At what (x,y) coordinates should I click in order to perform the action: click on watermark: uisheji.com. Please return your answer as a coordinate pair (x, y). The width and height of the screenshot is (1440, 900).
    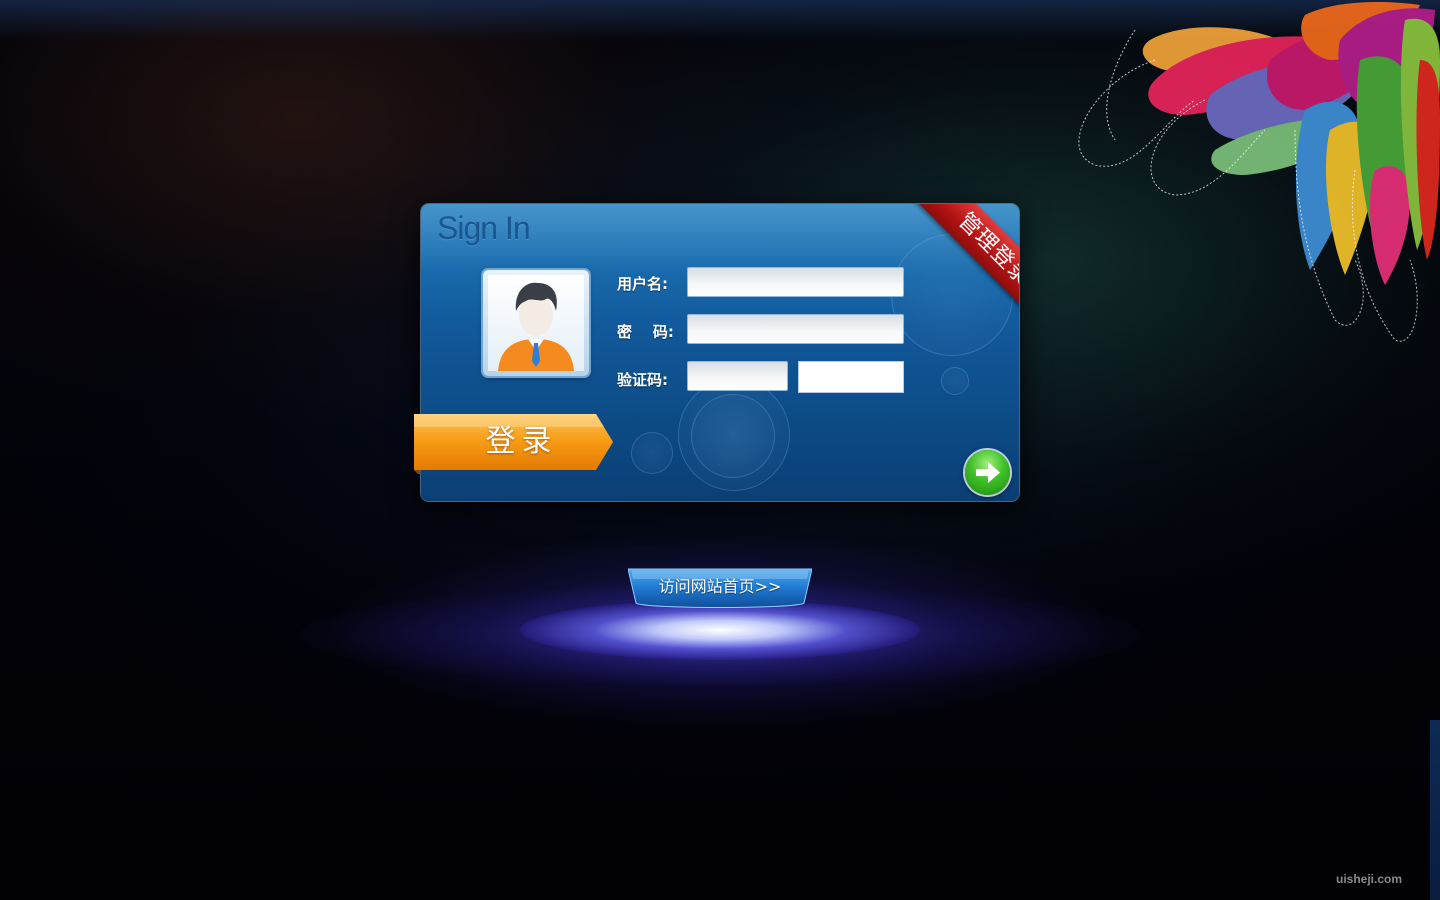
    Looking at the image, I should click on (1369, 879).